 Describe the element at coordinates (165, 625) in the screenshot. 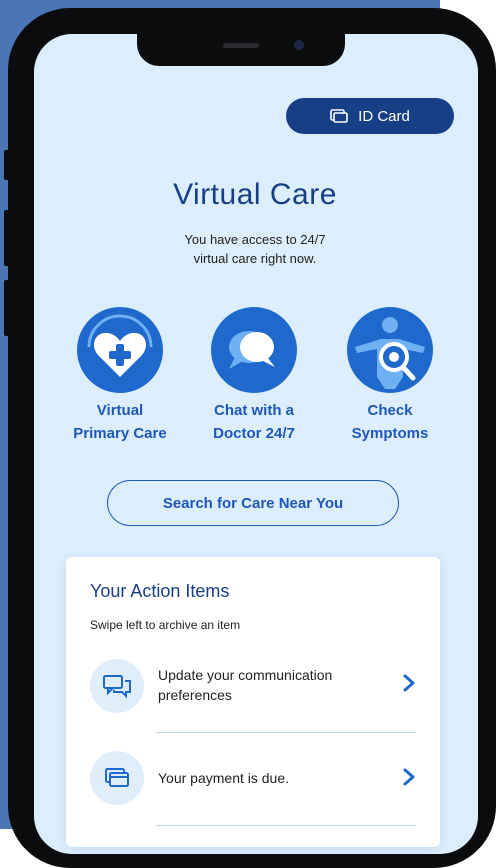

I see `card-subtitle: Swipe left to archive an item` at that location.